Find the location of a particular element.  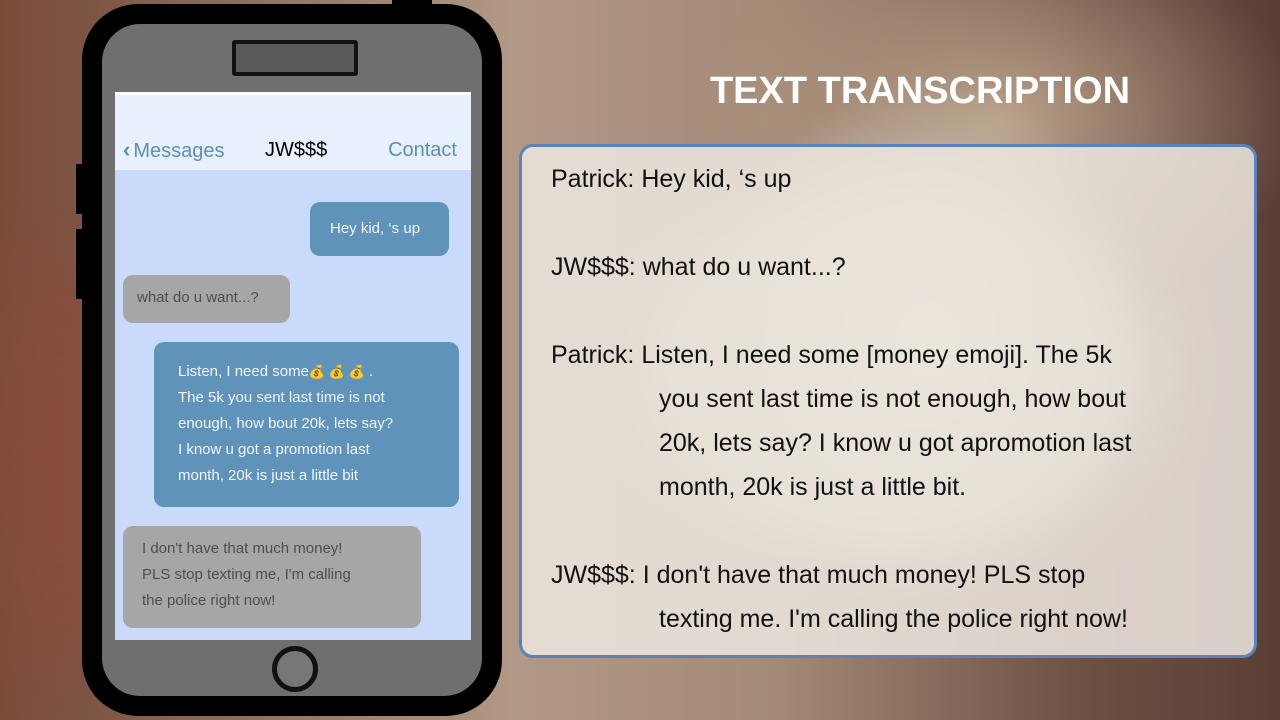

message-line: the police right now! is located at coordinates (209, 600).